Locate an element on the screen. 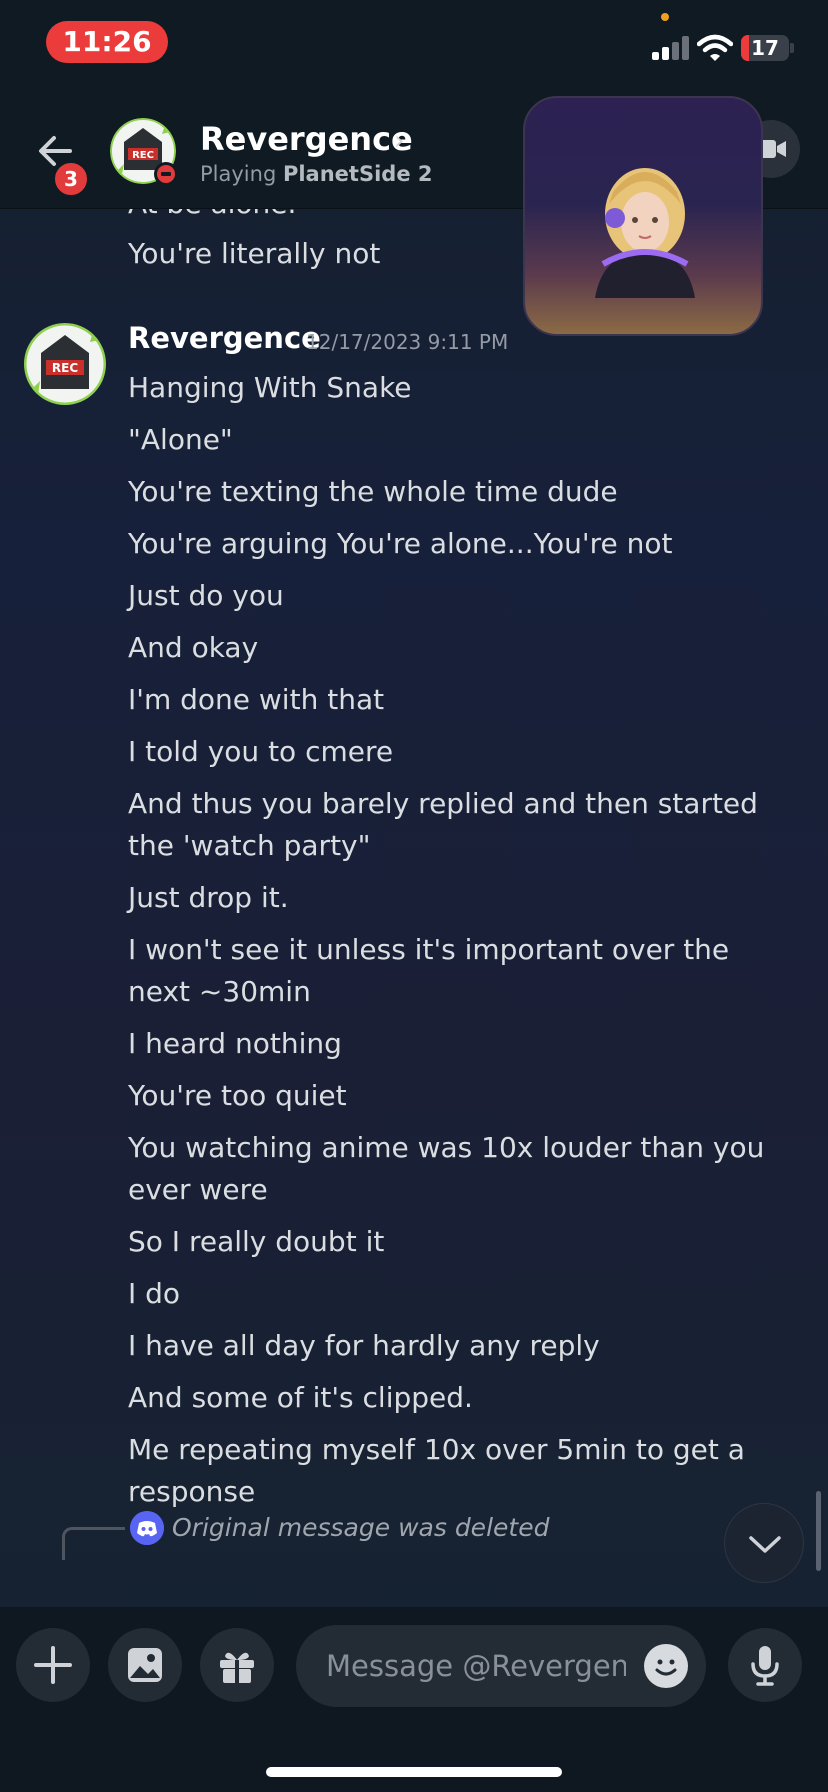  message-line: Just do you is located at coordinates (206, 595).